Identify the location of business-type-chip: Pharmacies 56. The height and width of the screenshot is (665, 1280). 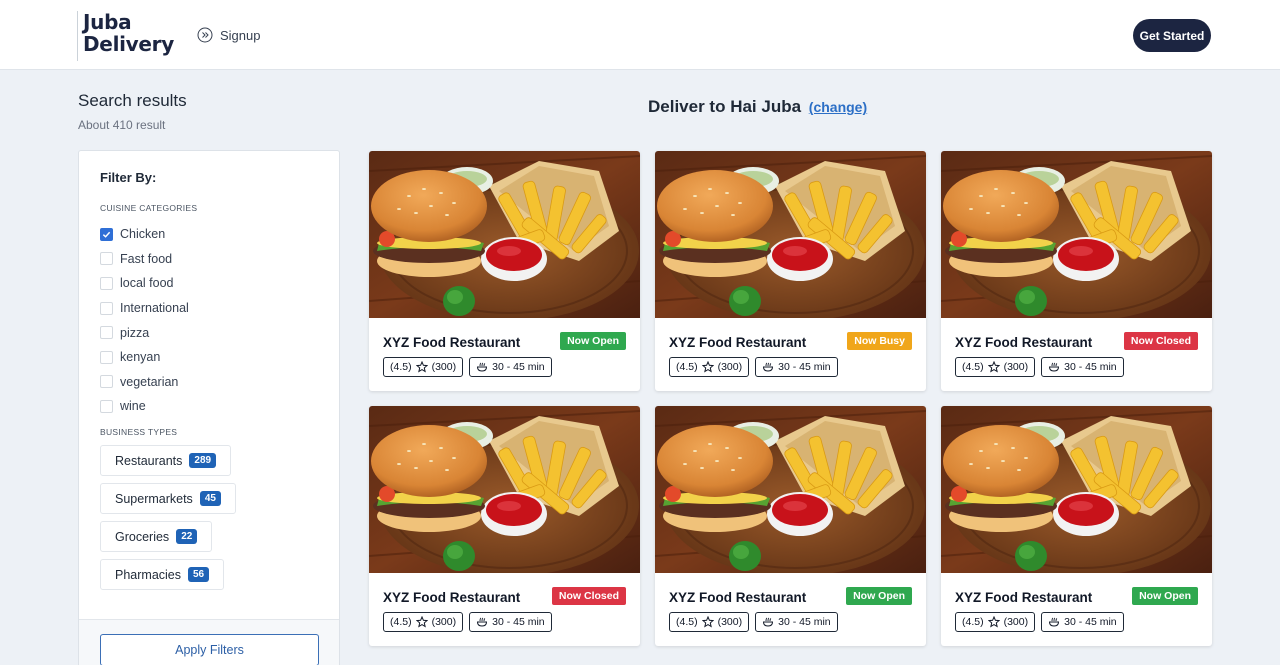
(162, 574).